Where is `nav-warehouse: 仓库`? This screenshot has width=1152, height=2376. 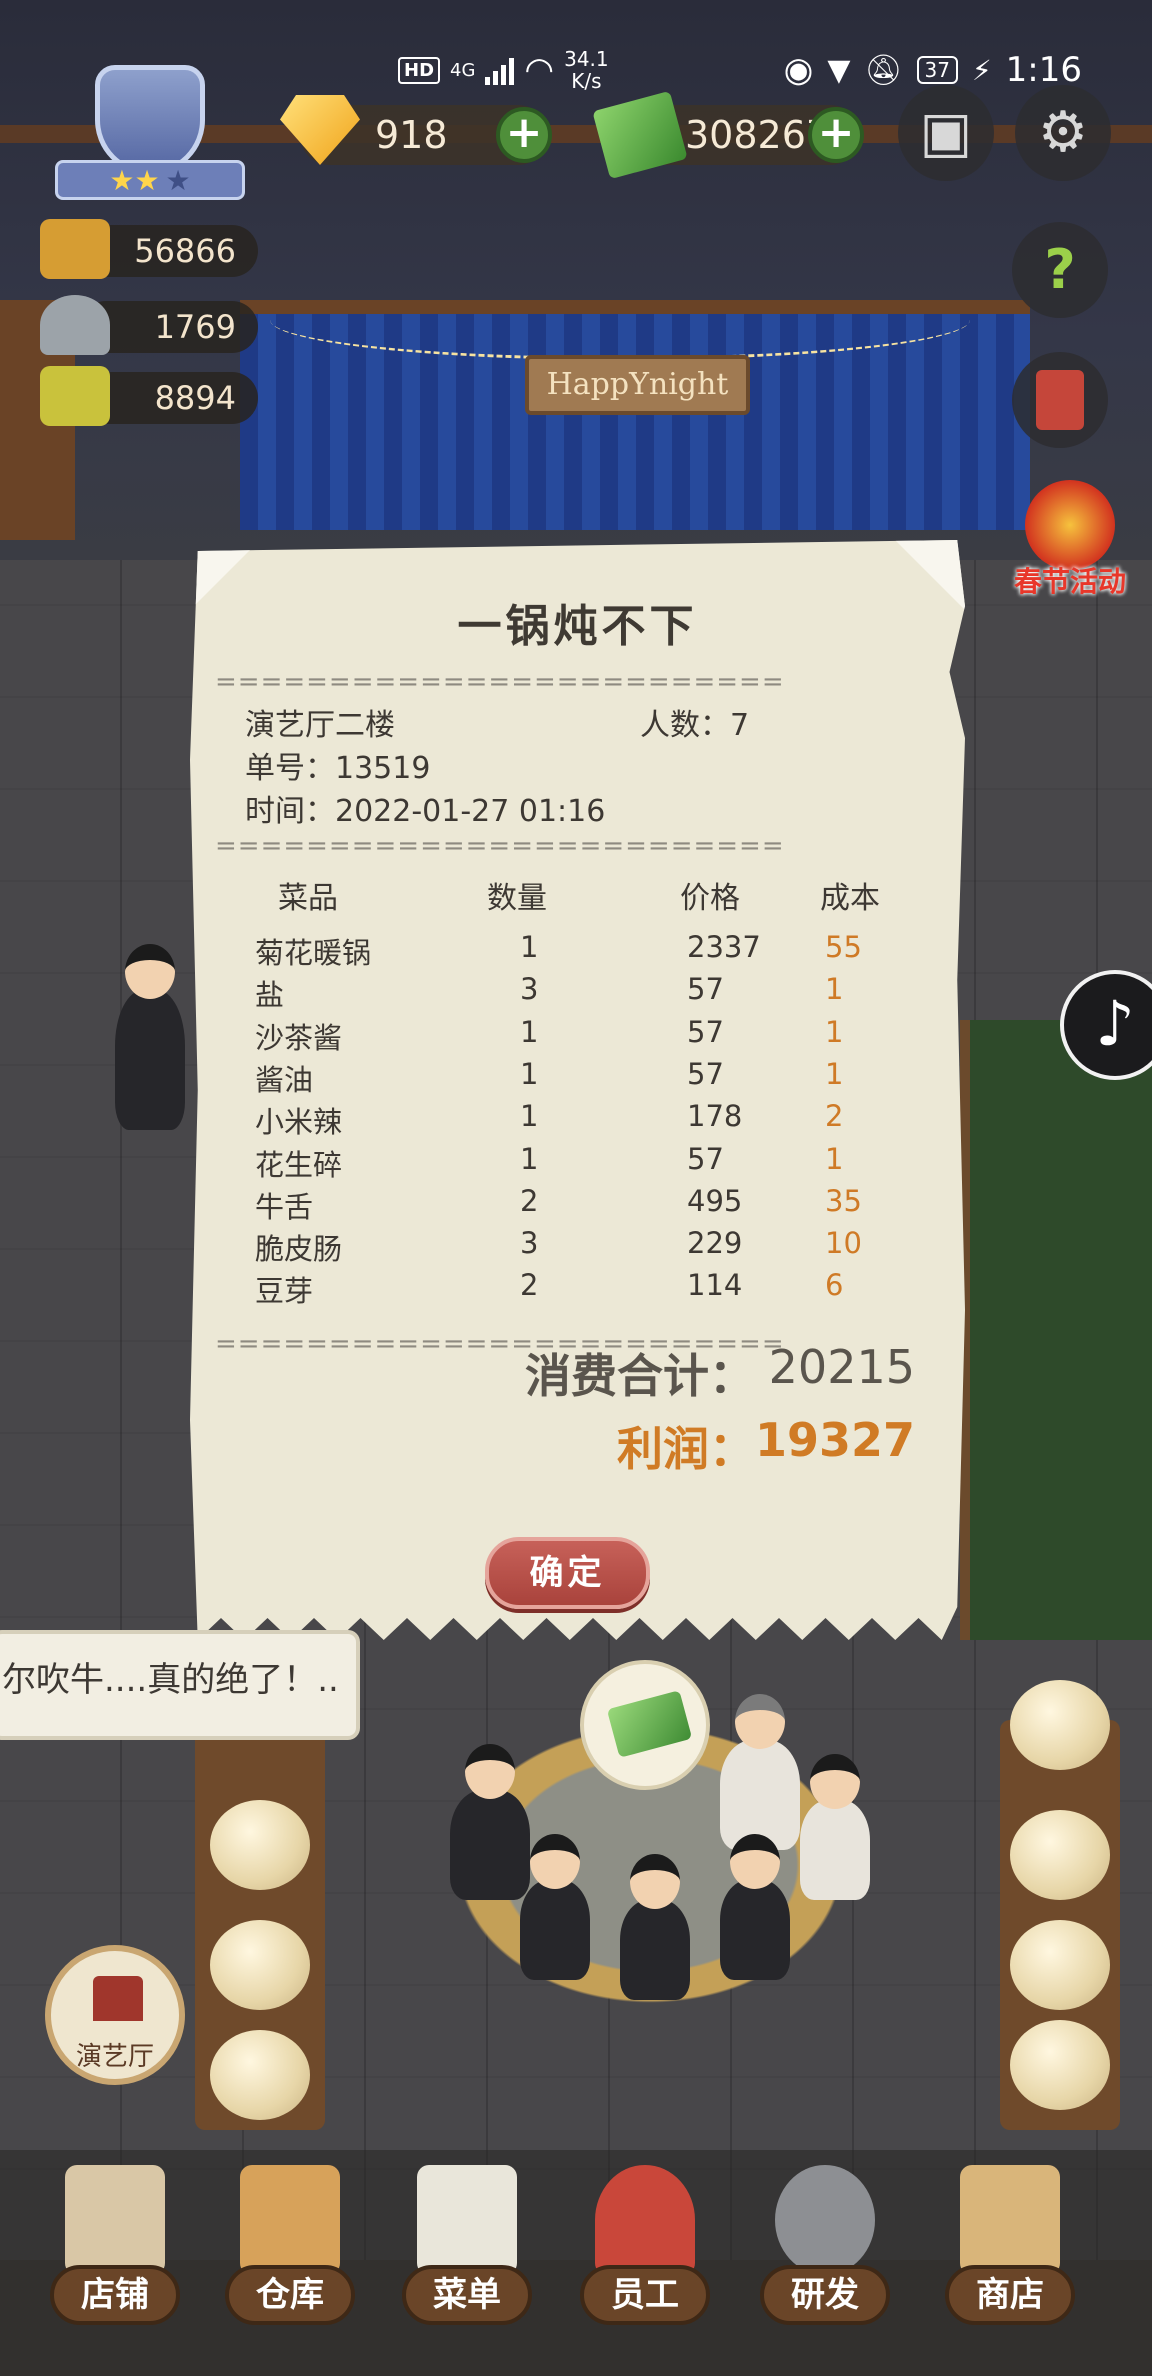
nav-warehouse: 仓库 is located at coordinates (290, 2250).